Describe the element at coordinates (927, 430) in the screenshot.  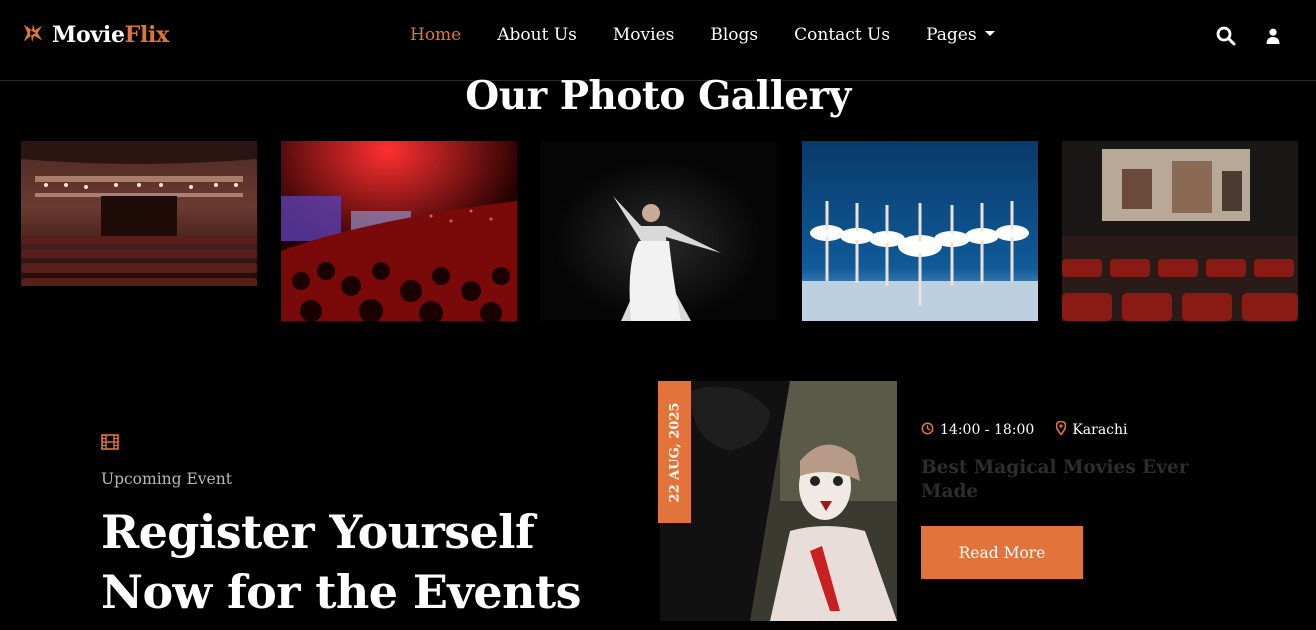
I see `clock-icon` at that location.